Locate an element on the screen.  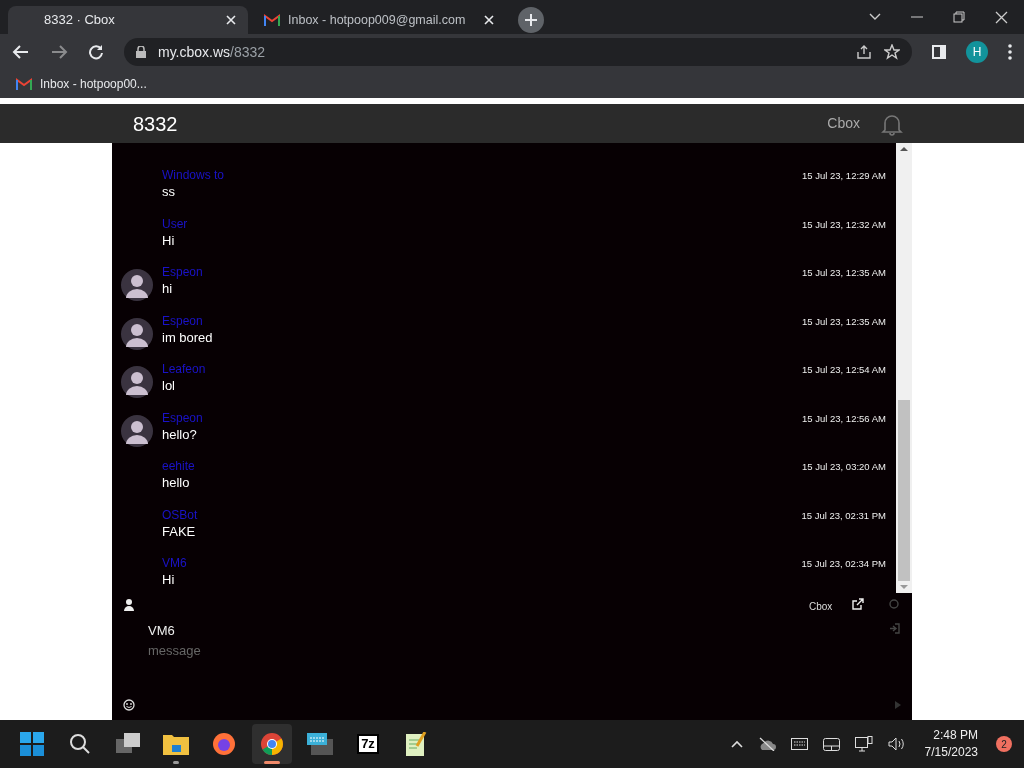
user-icon is located at coordinates (129, 605).